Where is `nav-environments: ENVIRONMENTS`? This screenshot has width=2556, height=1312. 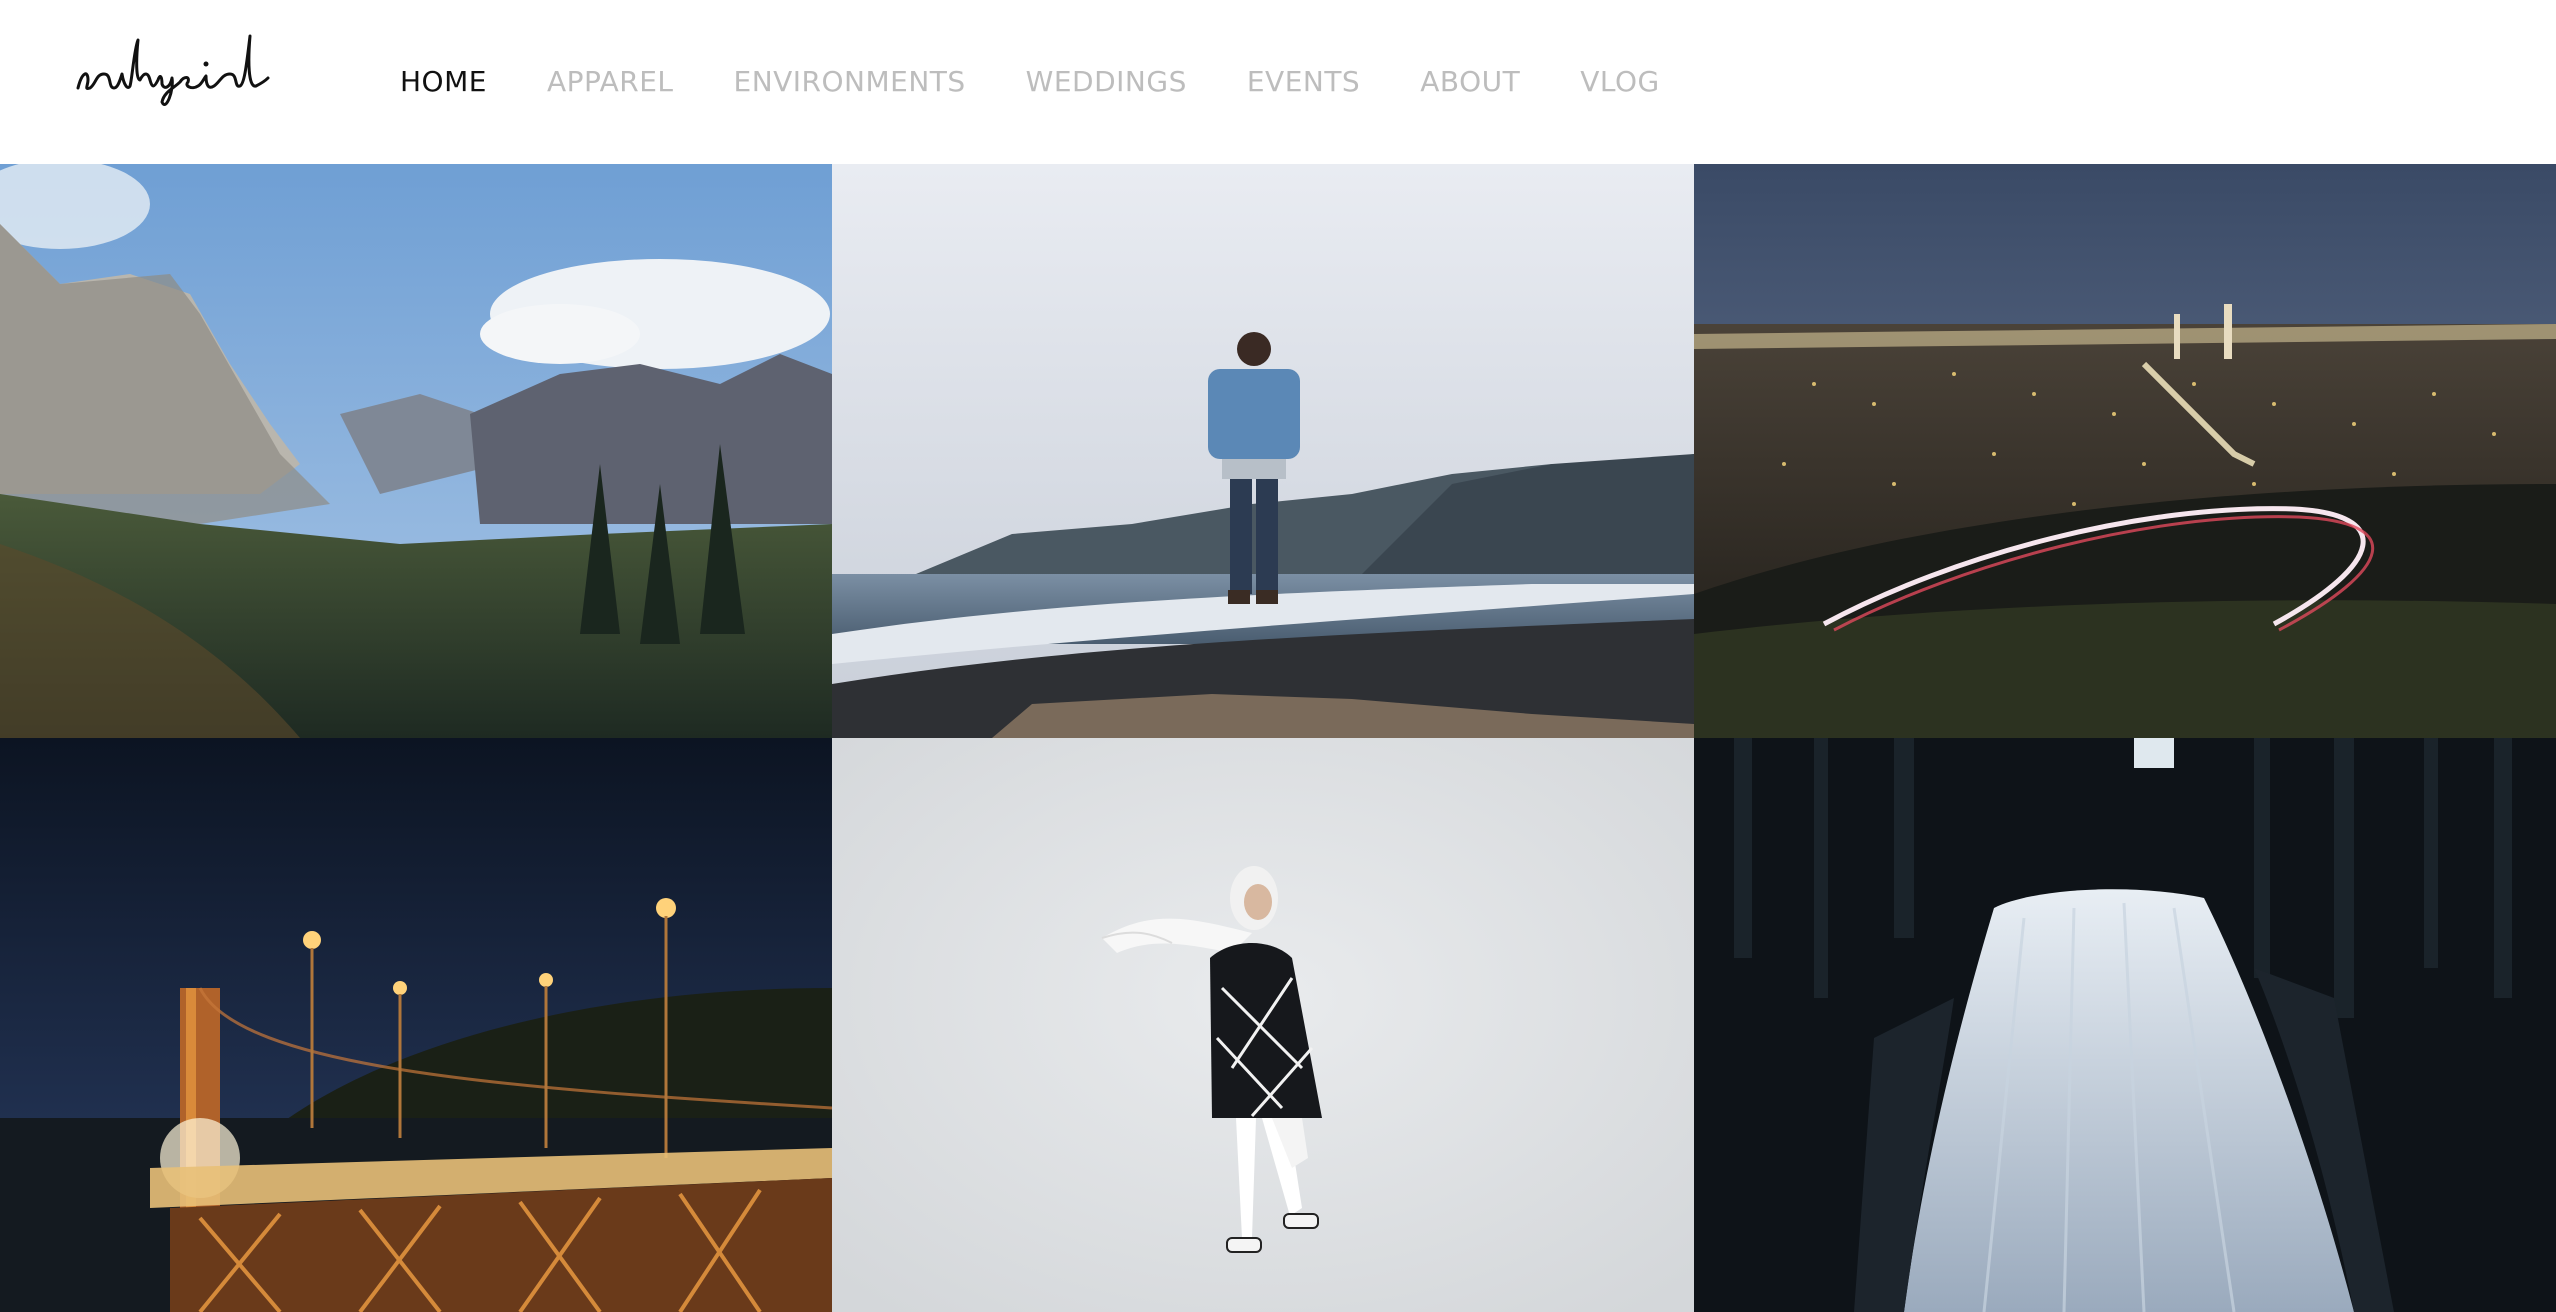 nav-environments: ENVIRONMENTS is located at coordinates (850, 82).